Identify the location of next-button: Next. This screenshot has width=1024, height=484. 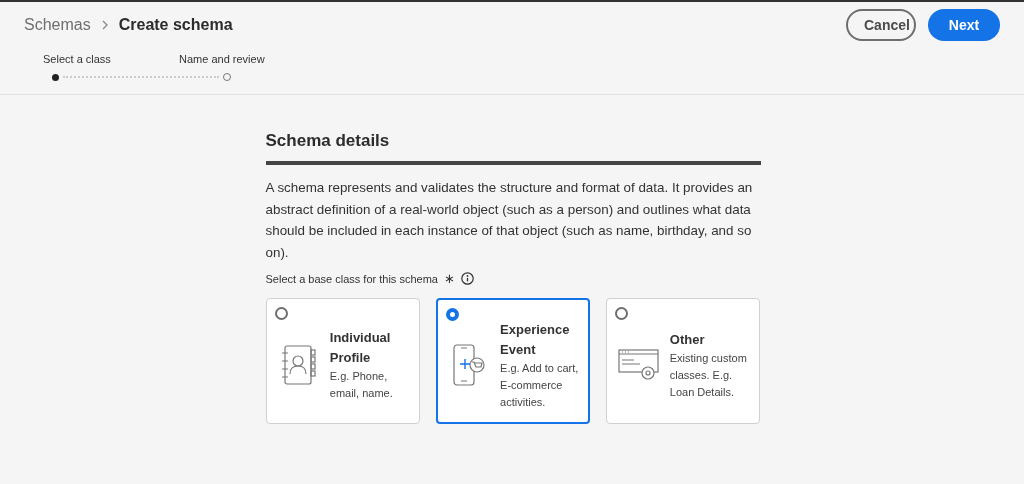
(964, 25).